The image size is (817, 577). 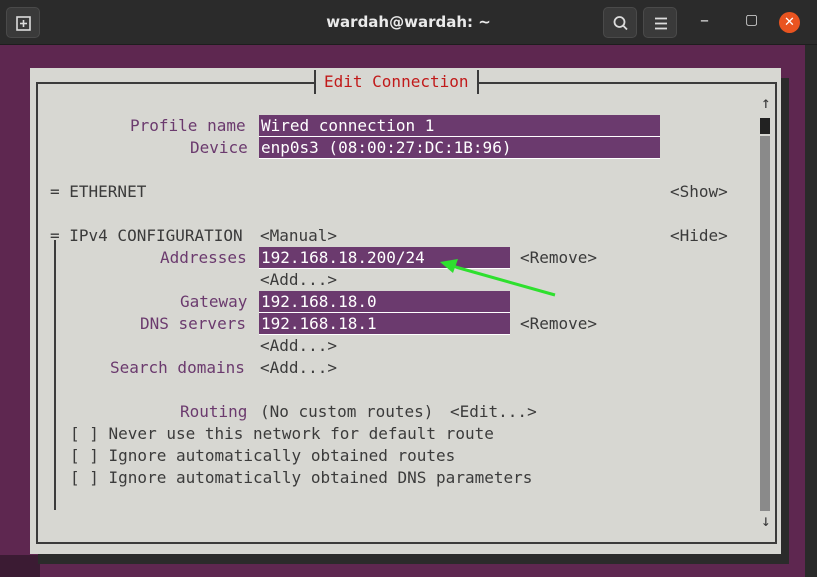 I want to click on annotation-arrow-line, so click(x=503, y=280).